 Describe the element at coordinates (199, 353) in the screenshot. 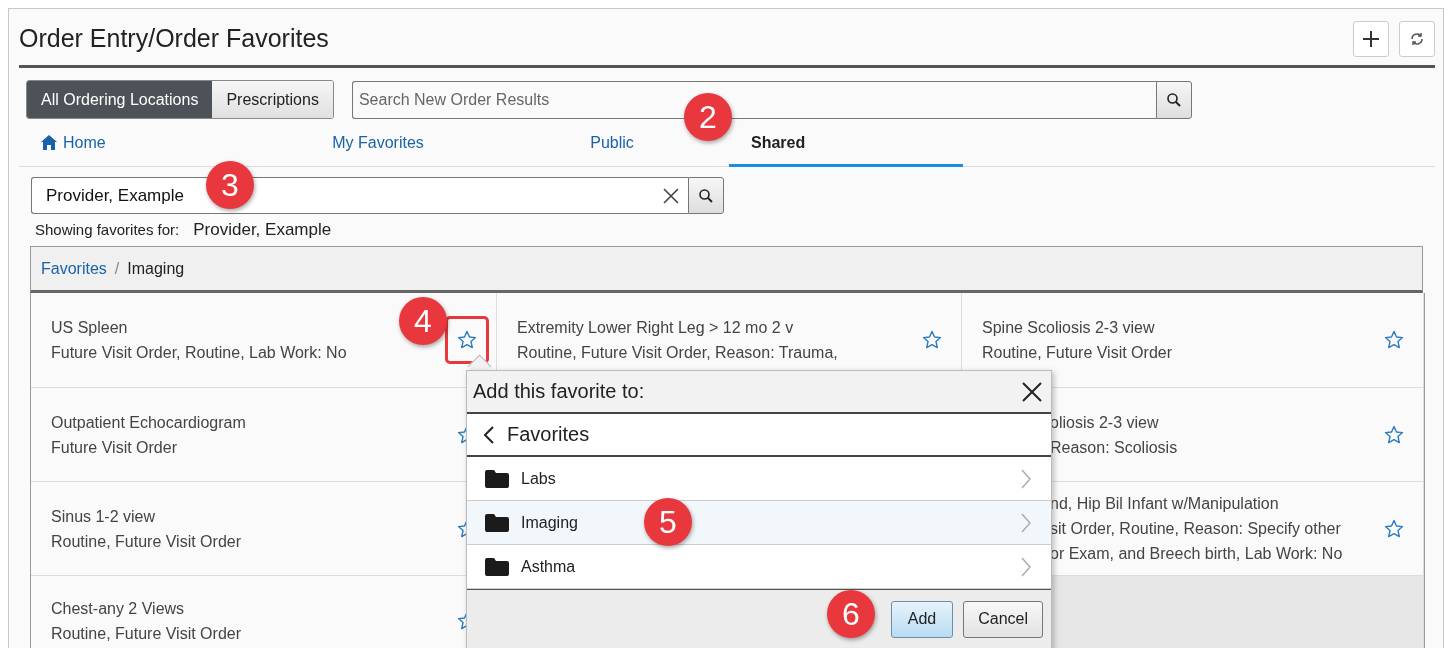

I see `order-details: Future Visit Order, Routine, Lab Work: No` at that location.